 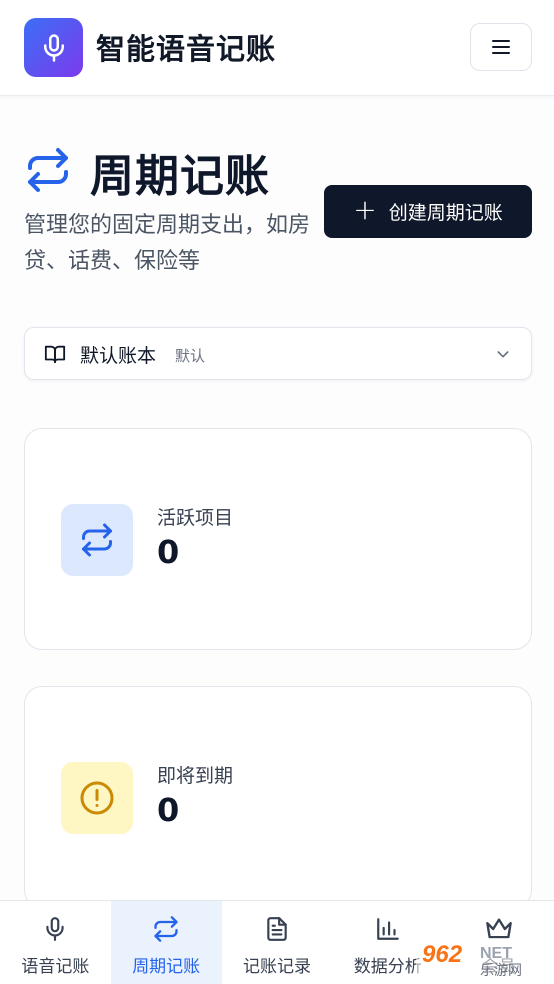 I want to click on nav-item-voice: 语音记账, so click(x=55, y=942).